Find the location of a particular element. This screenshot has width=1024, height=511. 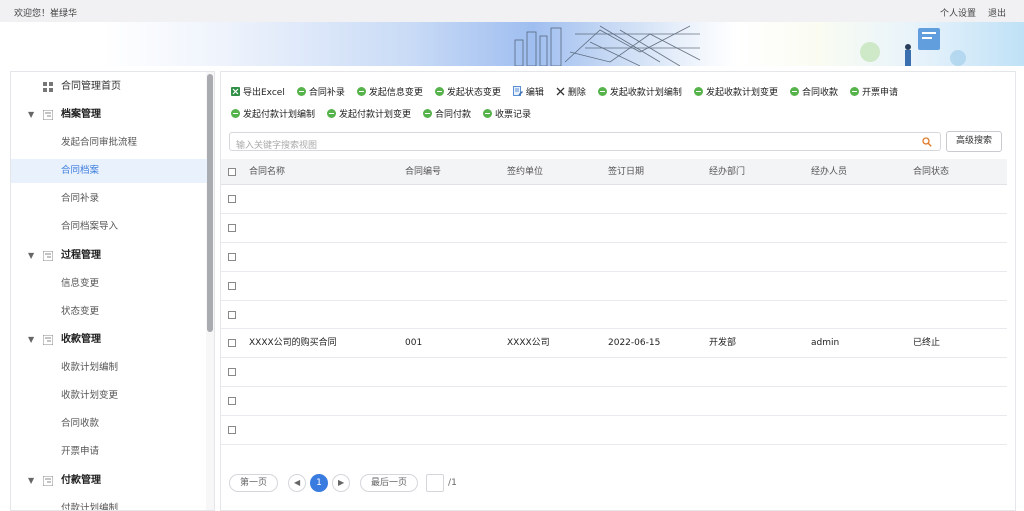

sidebar-item-contract-receipt: 合同收款 is located at coordinates (109, 424).